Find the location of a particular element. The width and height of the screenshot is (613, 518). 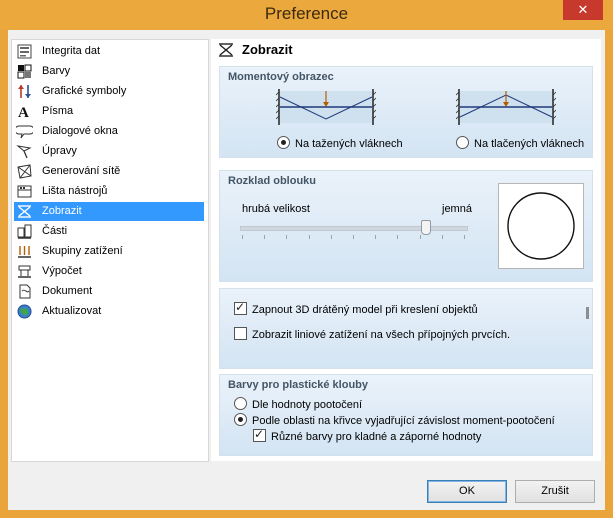

sidebar-item-vypocet: Výpočet is located at coordinates (109, 271).